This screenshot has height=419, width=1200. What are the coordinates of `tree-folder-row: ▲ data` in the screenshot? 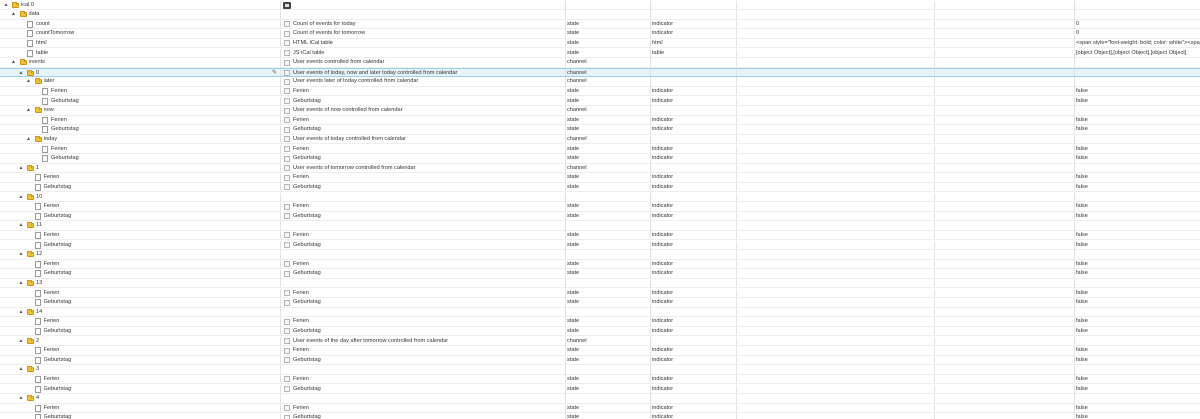 It's located at (600, 15).